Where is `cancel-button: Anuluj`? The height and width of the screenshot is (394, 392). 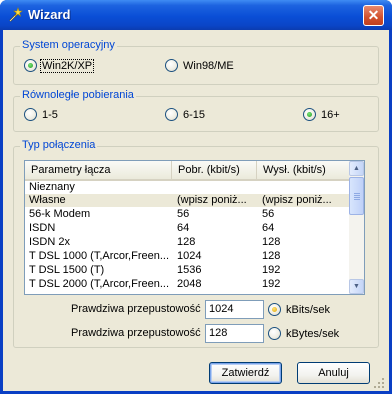 cancel-button: Anuluj is located at coordinates (333, 373).